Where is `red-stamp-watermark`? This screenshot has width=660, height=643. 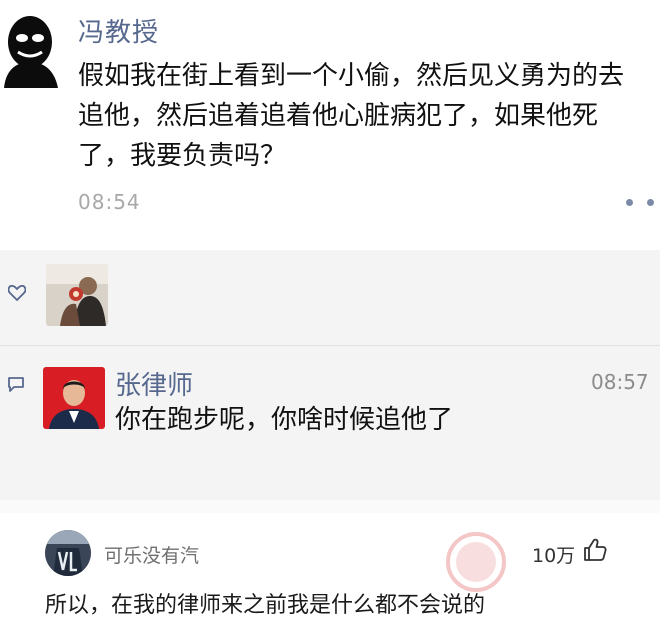 red-stamp-watermark is located at coordinates (476, 562).